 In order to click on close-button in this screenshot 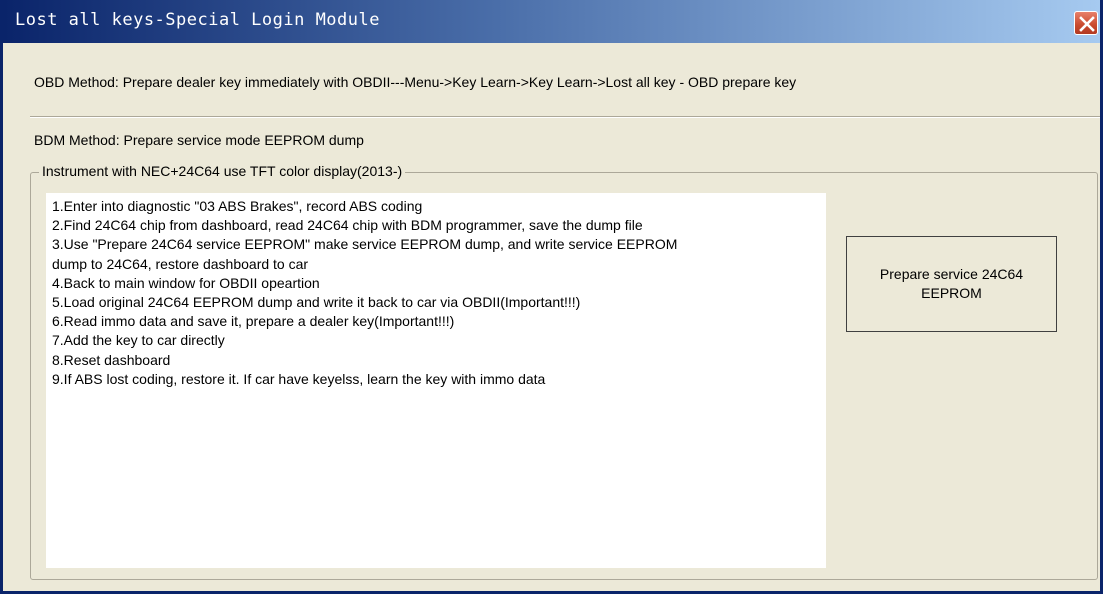, I will do `click(1086, 23)`.